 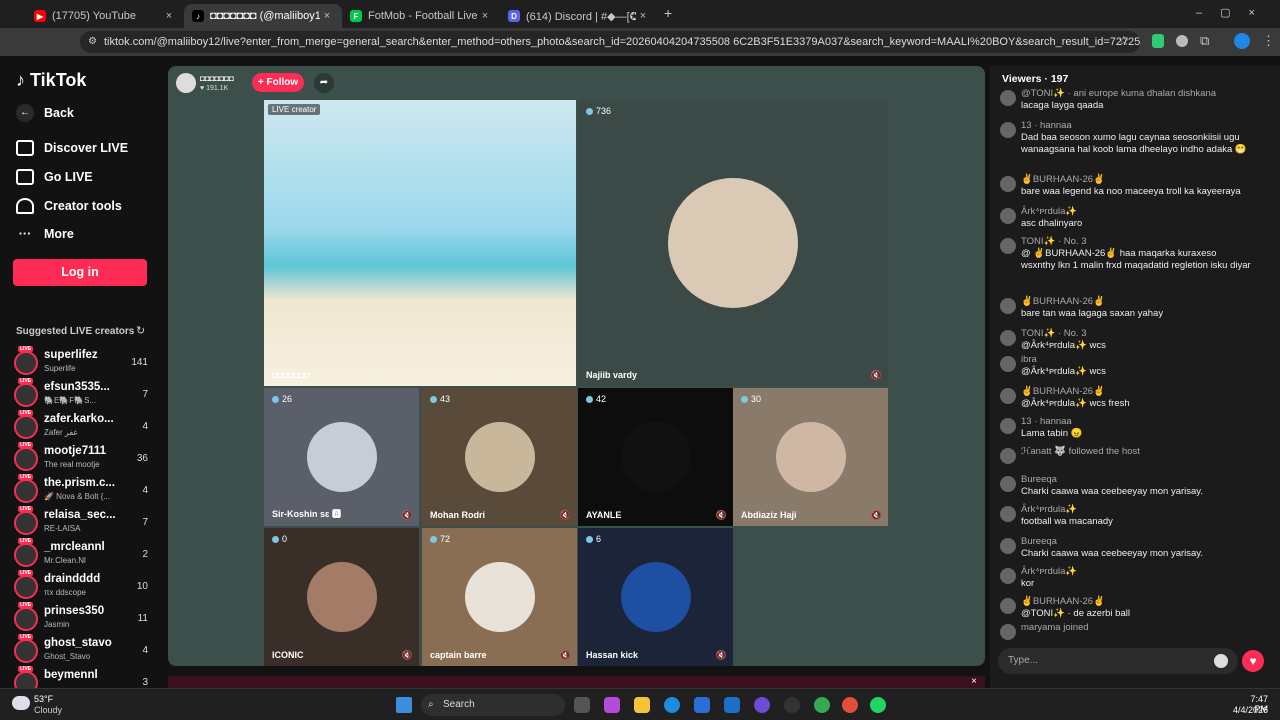 I want to click on site-info-icon: ⚙, so click(x=92, y=41).